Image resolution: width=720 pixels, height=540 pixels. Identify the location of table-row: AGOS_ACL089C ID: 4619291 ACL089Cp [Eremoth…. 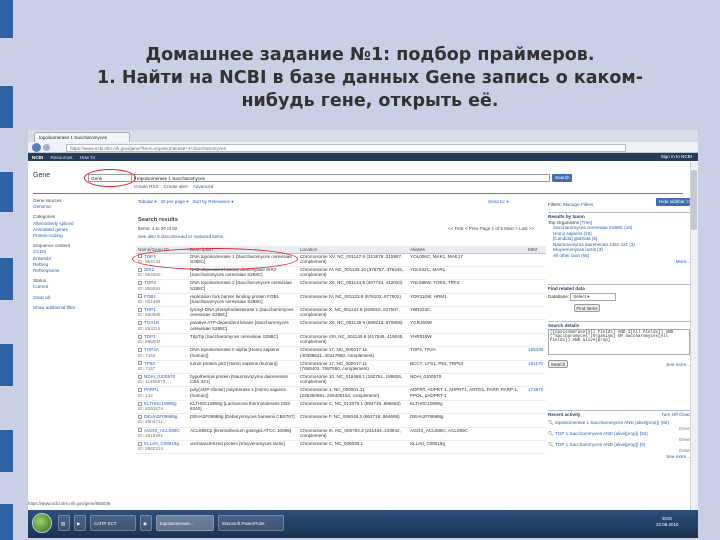
(341, 434).